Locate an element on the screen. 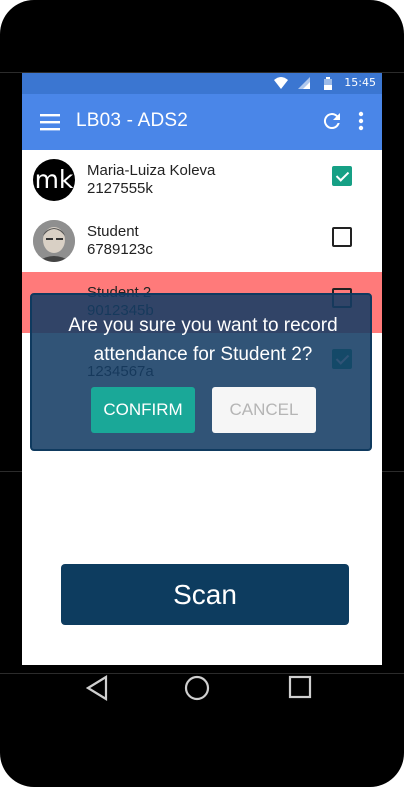 The image size is (404, 787). student-name: Student is located at coordinates (113, 231).